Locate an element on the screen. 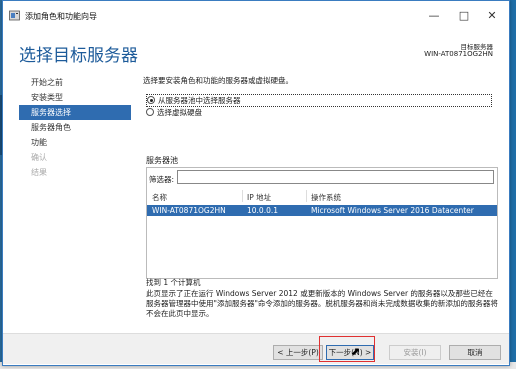 This screenshot has width=516, height=369. nav-item-features: 功能 is located at coordinates (75, 142).